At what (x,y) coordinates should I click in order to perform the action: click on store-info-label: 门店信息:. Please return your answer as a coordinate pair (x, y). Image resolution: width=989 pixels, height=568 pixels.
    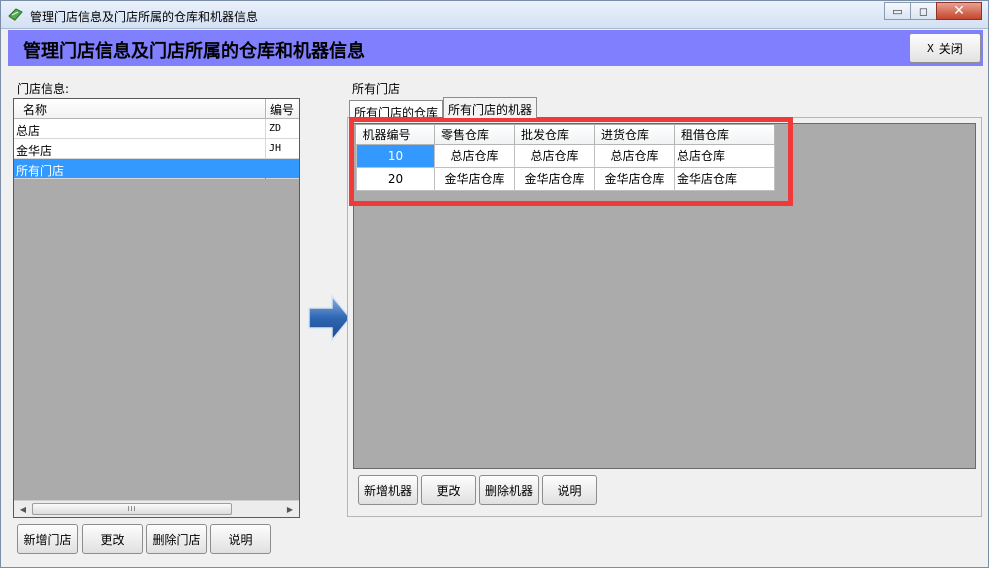
    Looking at the image, I should click on (43, 89).